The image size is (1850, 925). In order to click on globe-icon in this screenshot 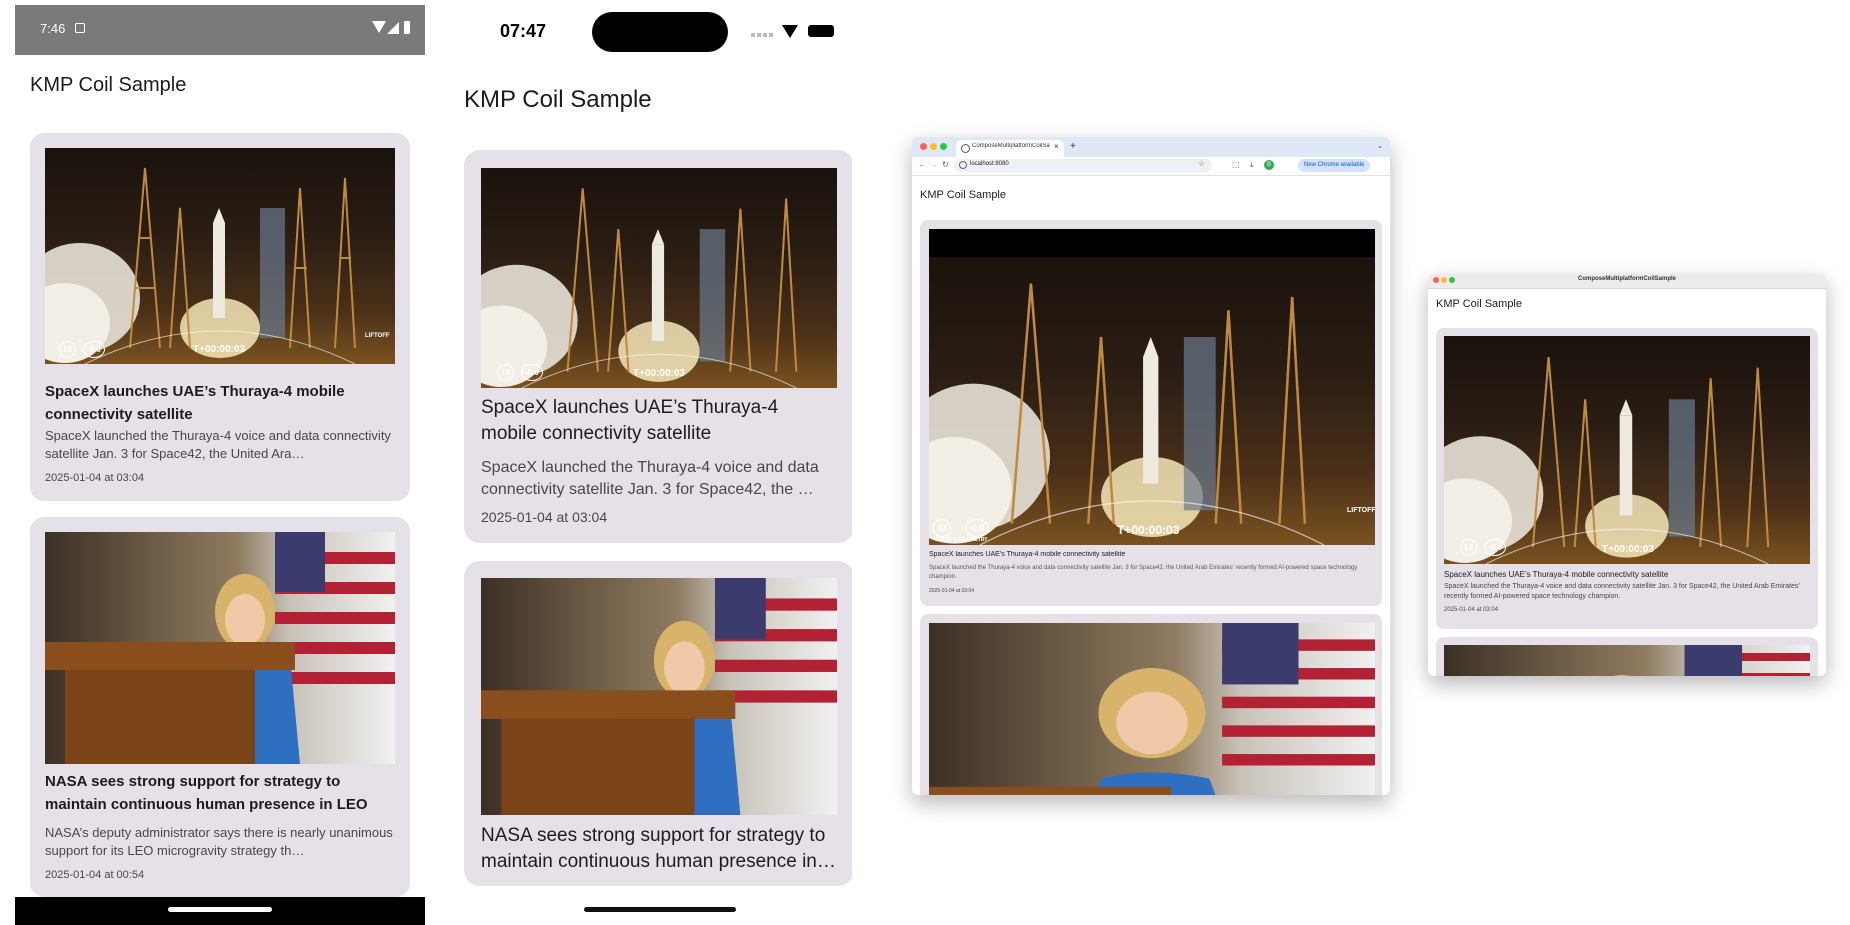, I will do `click(965, 148)`.